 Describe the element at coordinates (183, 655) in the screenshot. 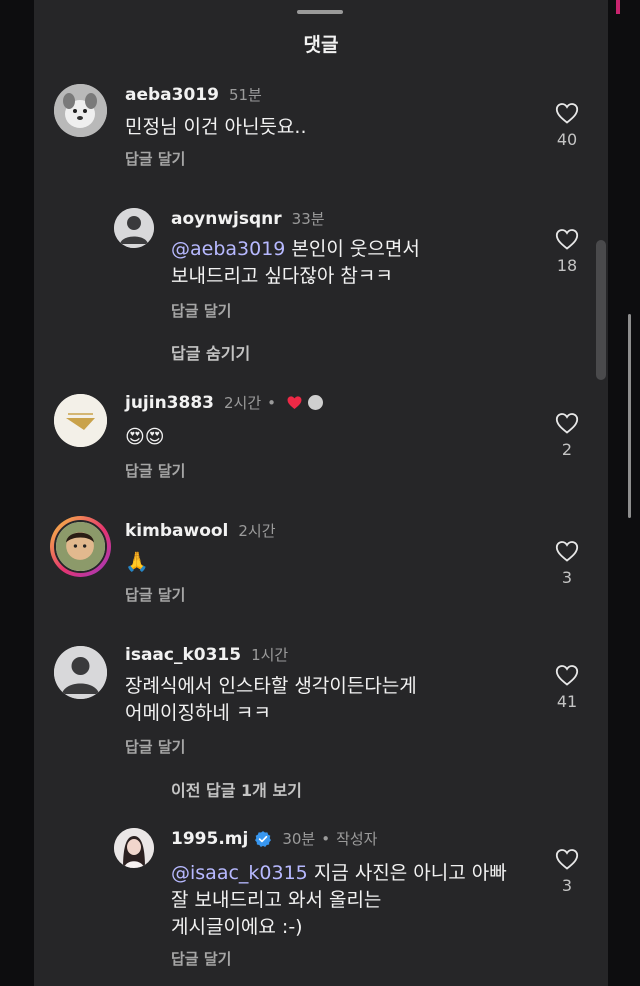

I see `username: isaac_k0315` at that location.